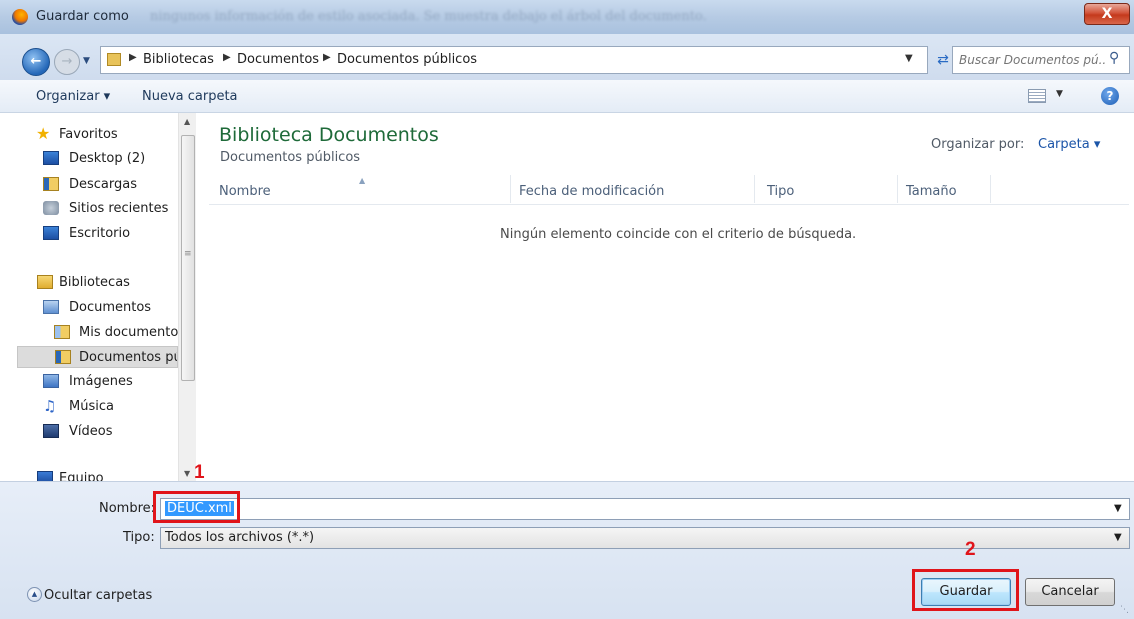 This screenshot has width=1134, height=619. What do you see at coordinates (1070, 592) in the screenshot?
I see `cancel-button: Cancelar` at bounding box center [1070, 592].